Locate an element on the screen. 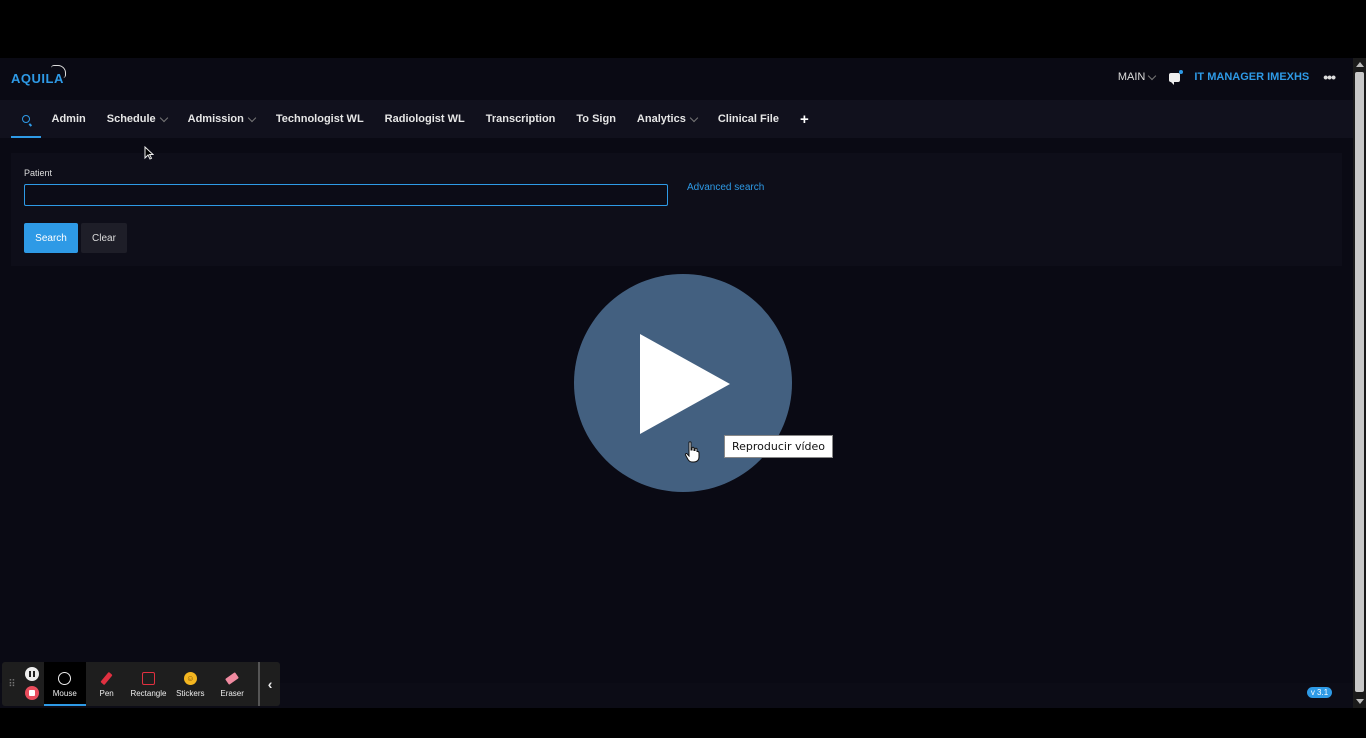  drag-handle-icon: ⠿ is located at coordinates (11, 684).